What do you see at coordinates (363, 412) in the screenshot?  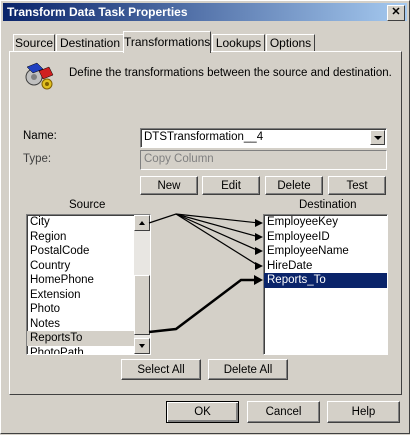 I see `help-button: Help` at bounding box center [363, 412].